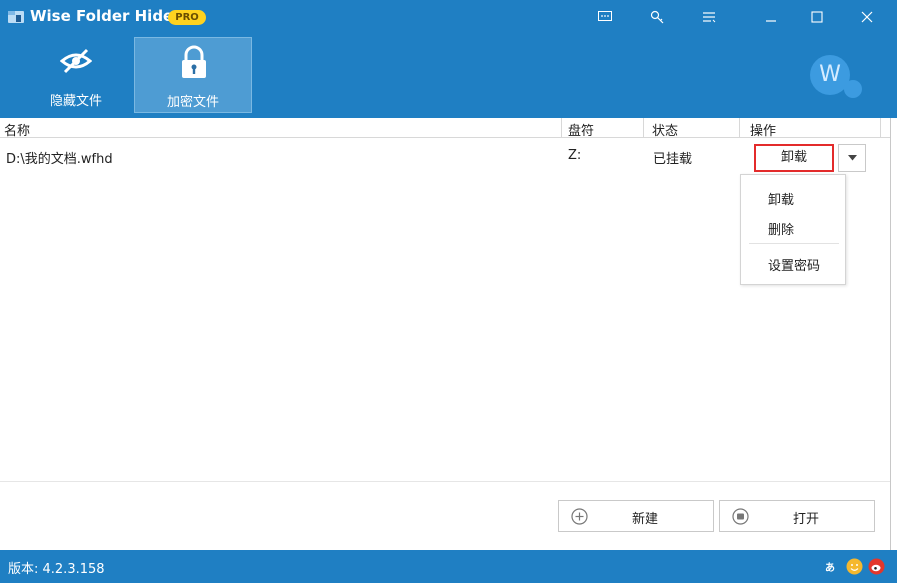 The height and width of the screenshot is (583, 897). What do you see at coordinates (445, 481) in the screenshot?
I see `footer-divider` at bounding box center [445, 481].